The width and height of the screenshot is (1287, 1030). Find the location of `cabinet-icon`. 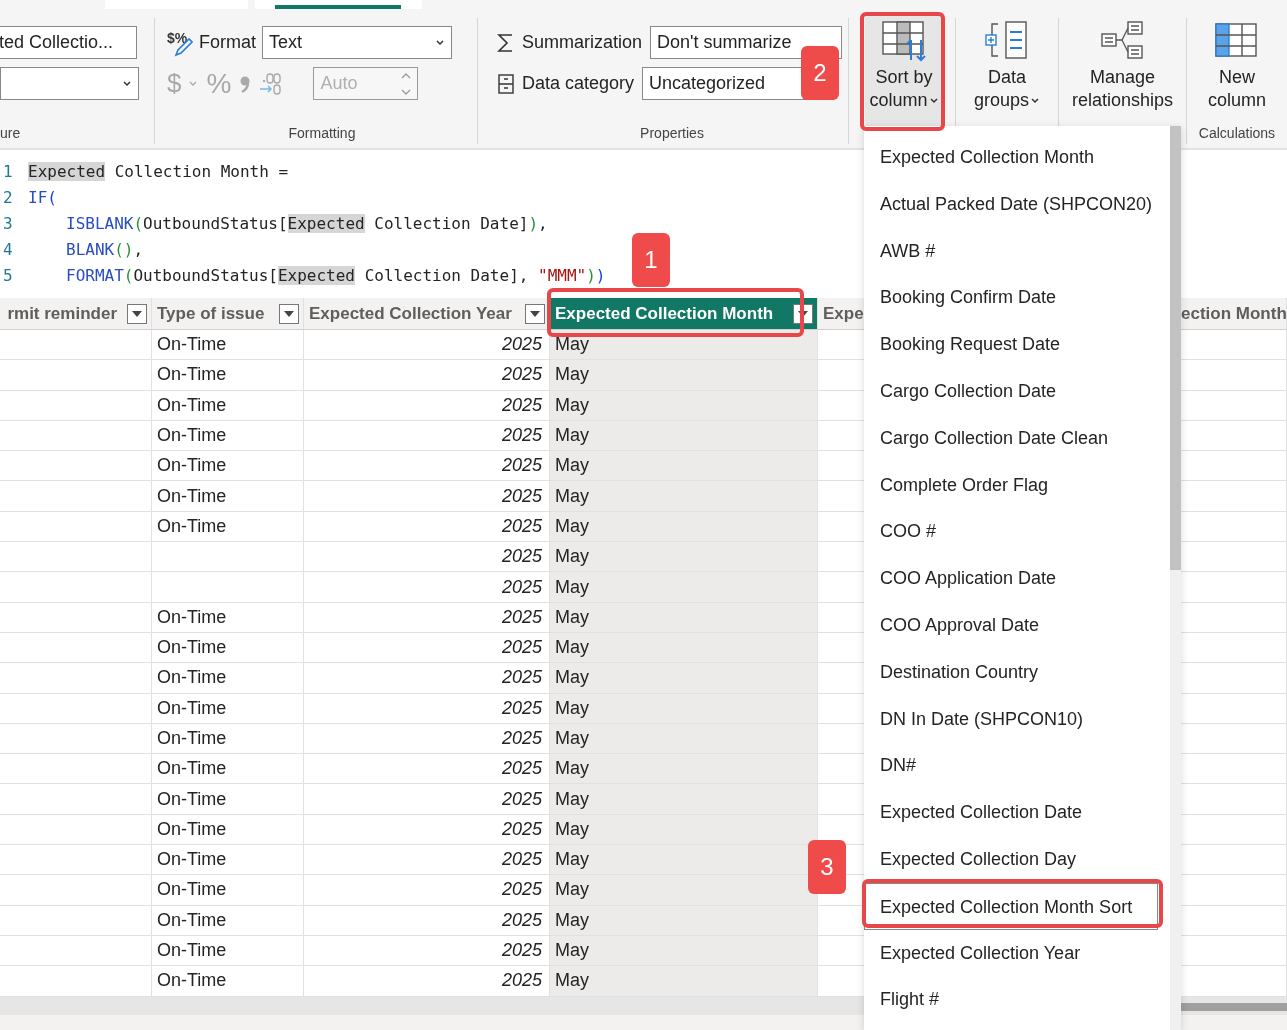

cabinet-icon is located at coordinates (506, 83).